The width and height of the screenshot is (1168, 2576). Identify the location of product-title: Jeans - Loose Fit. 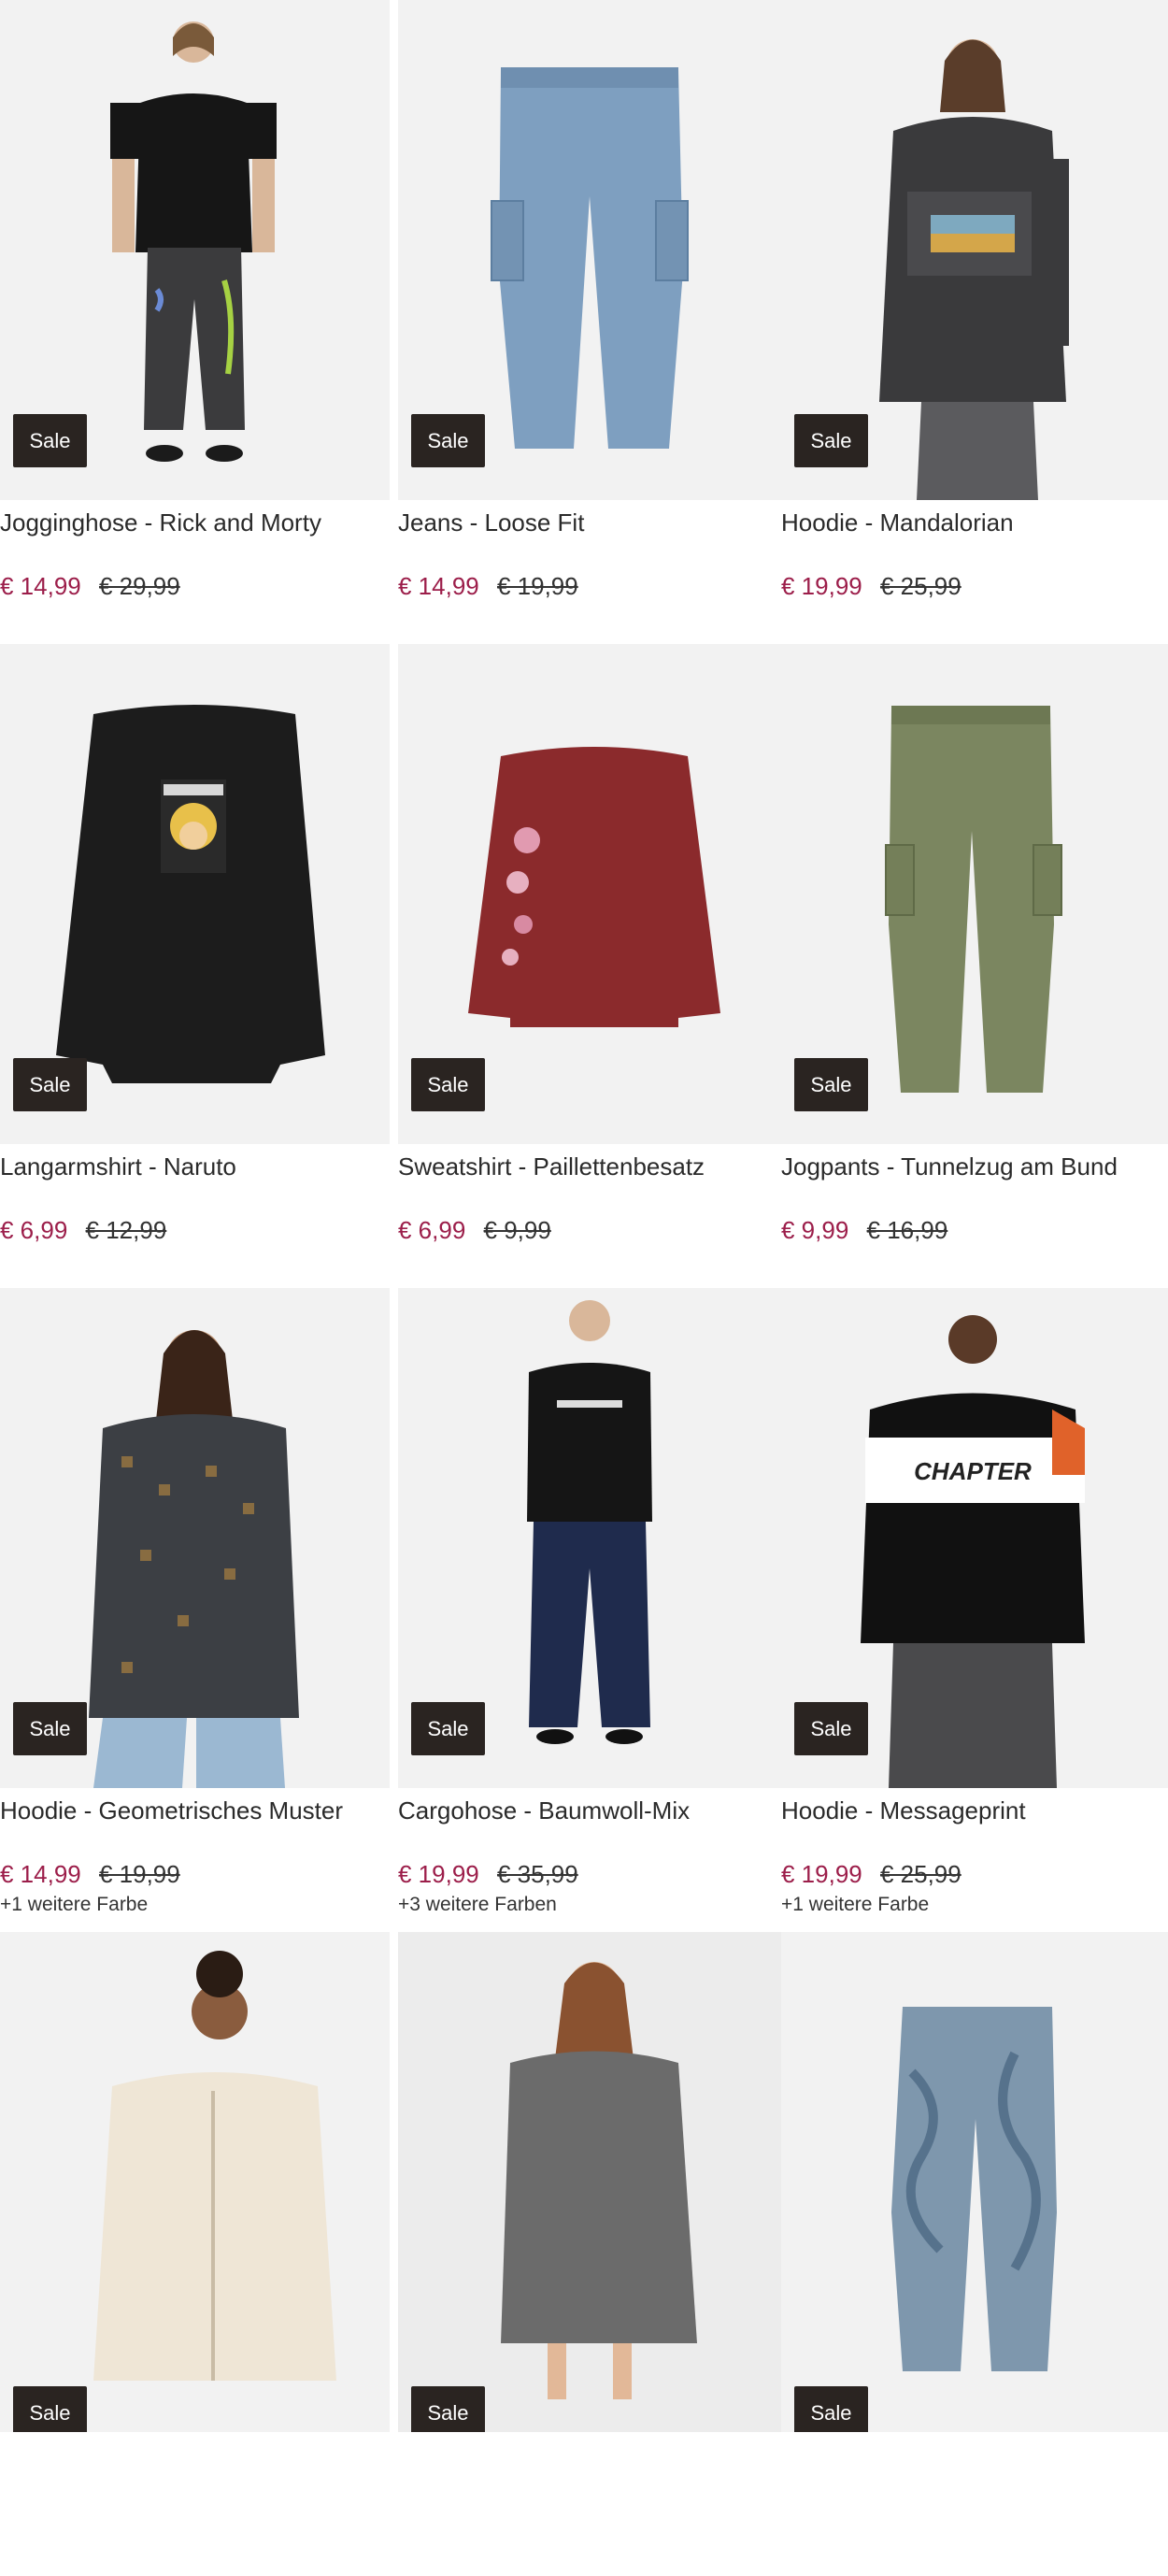
(589, 522).